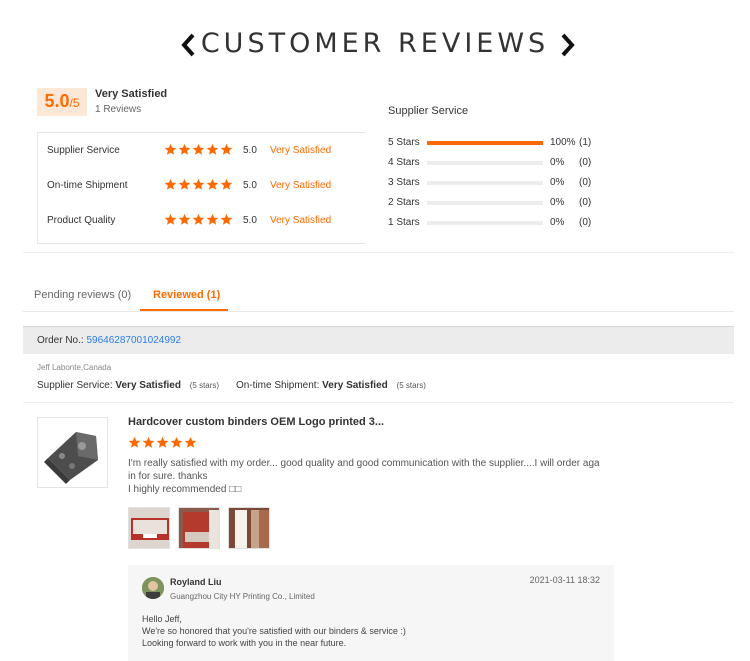 The height and width of the screenshot is (661, 750). I want to click on reply-author: Royland Liu, so click(196, 582).